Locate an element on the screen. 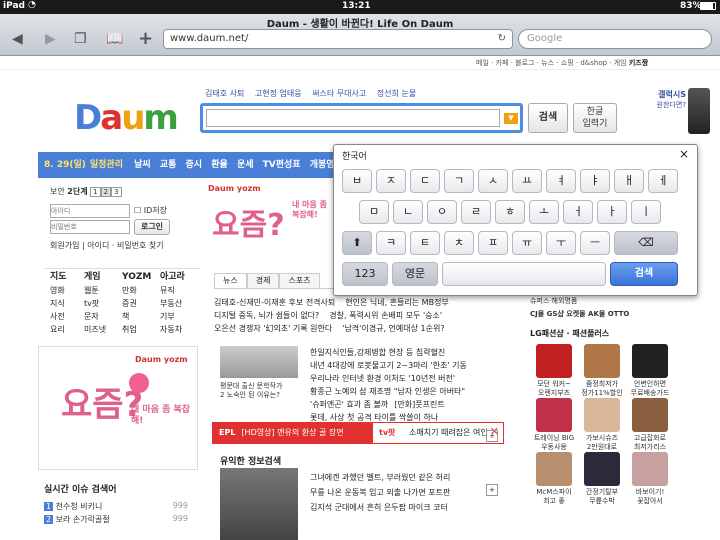 The height and width of the screenshot is (540, 720). level-3: 3 is located at coordinates (116, 192).